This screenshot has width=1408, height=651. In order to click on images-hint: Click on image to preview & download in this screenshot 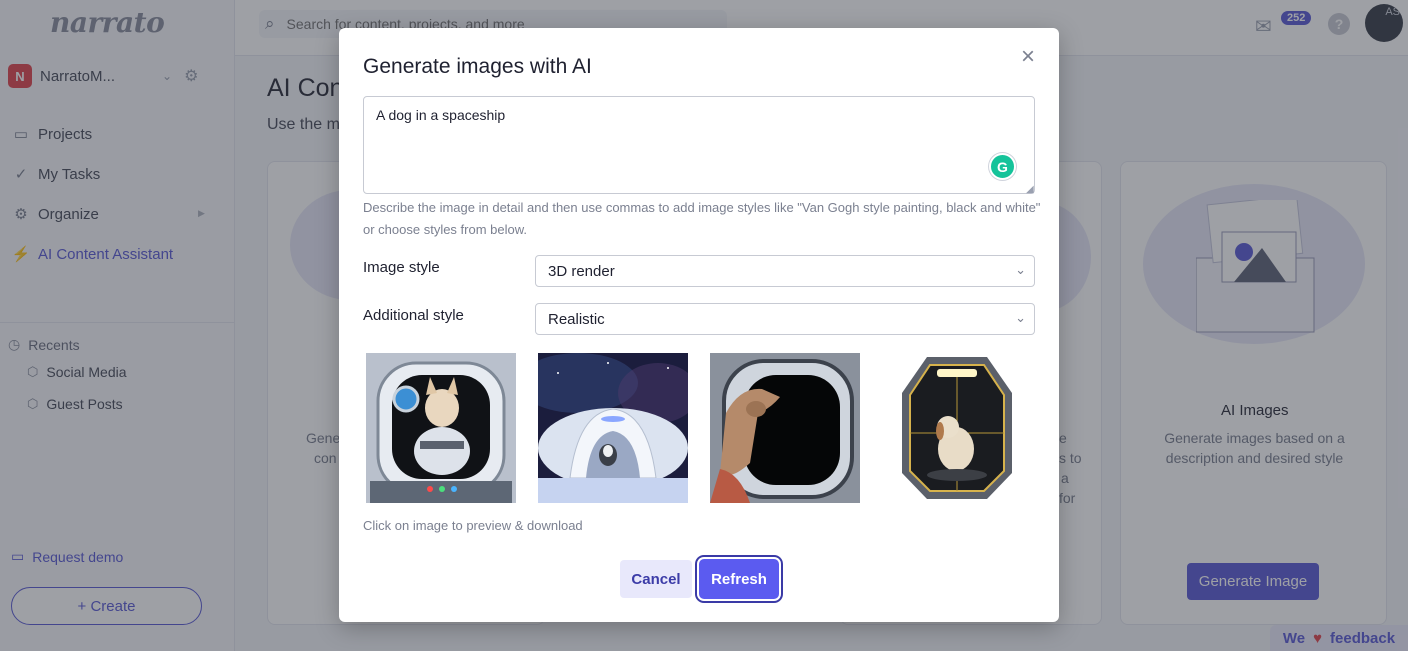, I will do `click(473, 525)`.